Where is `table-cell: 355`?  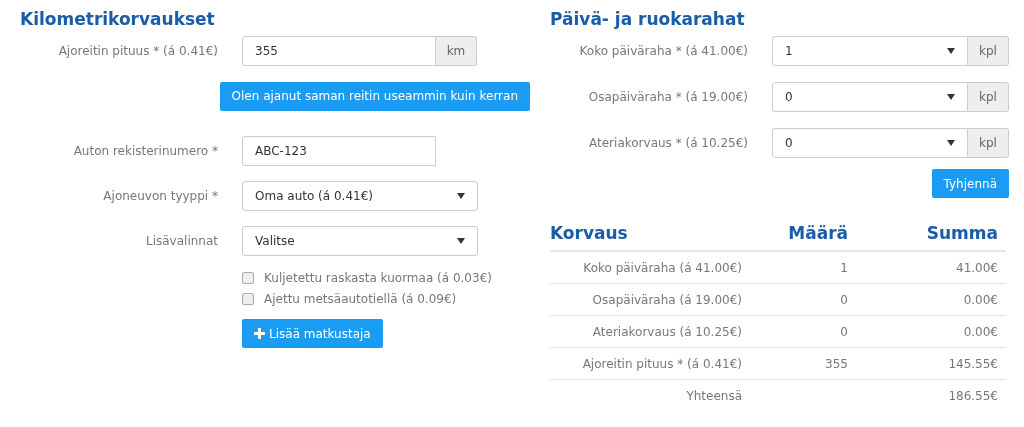 table-cell: 355 is located at coordinates (795, 363).